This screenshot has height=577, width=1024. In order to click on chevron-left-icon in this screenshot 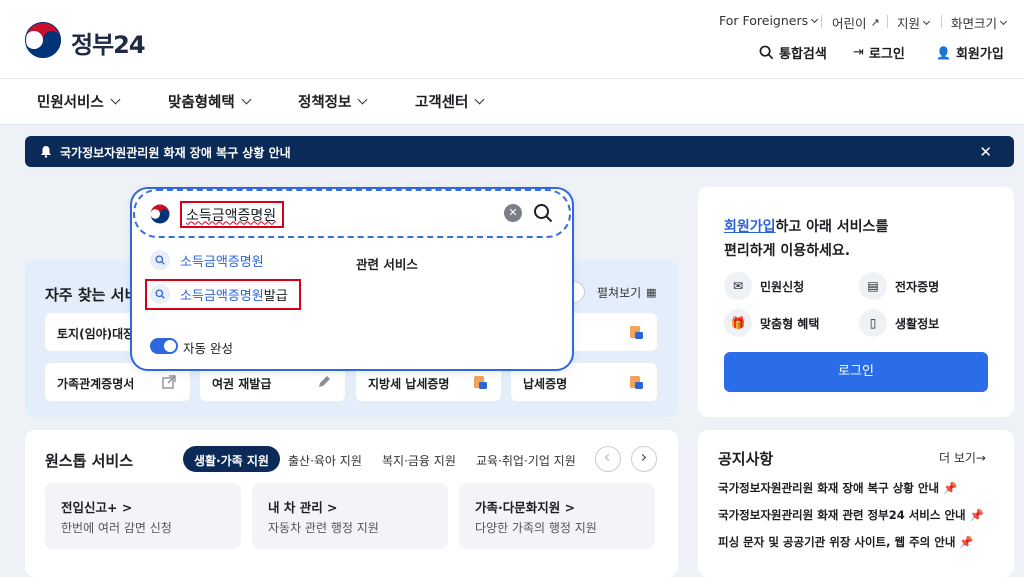, I will do `click(608, 457)`.